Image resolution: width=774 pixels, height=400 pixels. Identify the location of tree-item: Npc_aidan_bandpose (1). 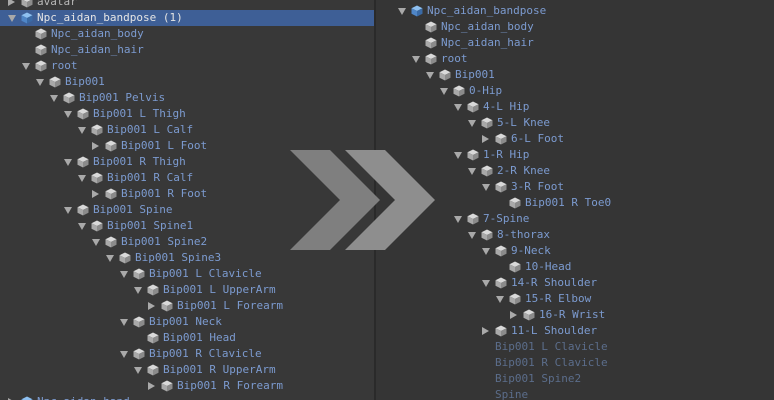
(187, 18).